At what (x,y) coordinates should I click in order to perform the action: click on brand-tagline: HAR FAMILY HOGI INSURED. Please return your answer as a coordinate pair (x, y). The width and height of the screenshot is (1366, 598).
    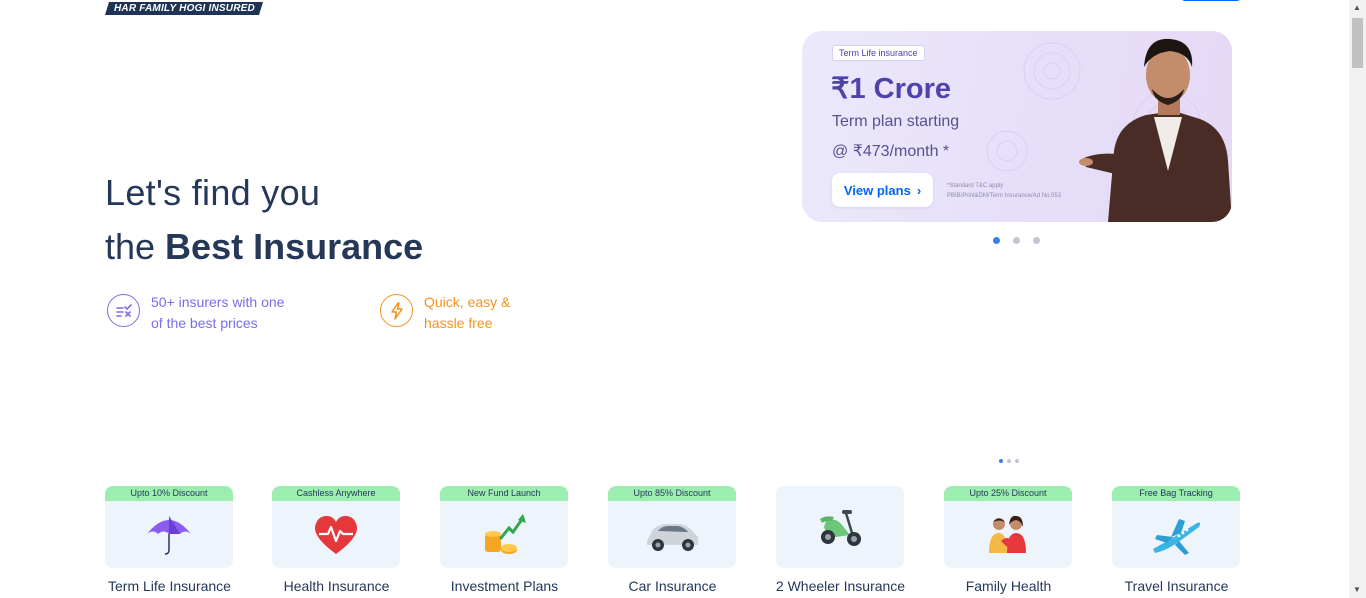
    Looking at the image, I should click on (184, 8).